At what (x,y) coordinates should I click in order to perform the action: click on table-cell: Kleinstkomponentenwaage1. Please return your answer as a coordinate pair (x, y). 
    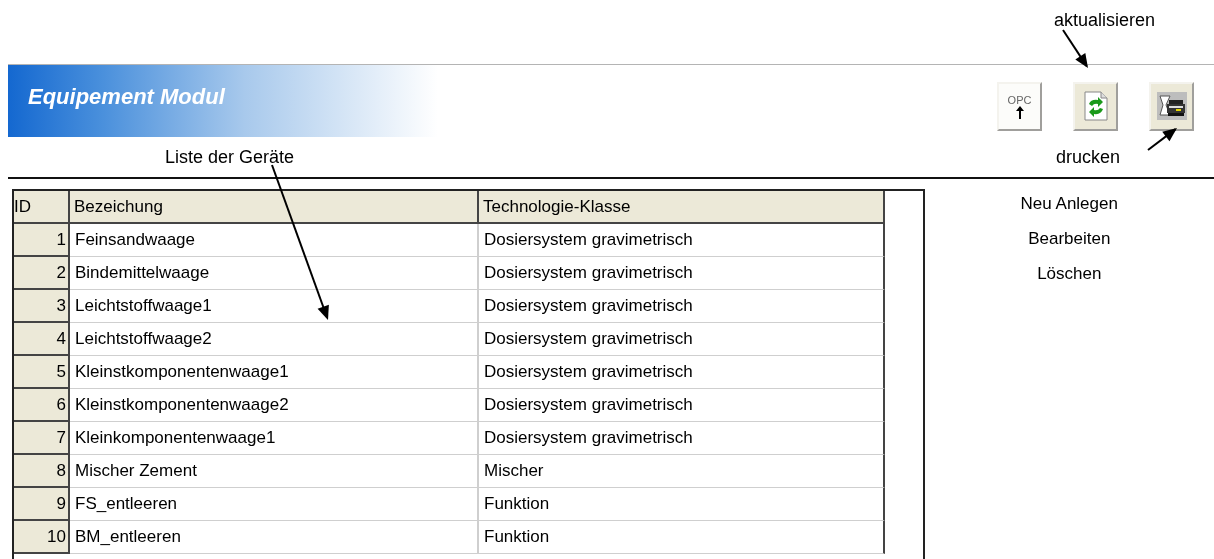
    Looking at the image, I should click on (274, 372).